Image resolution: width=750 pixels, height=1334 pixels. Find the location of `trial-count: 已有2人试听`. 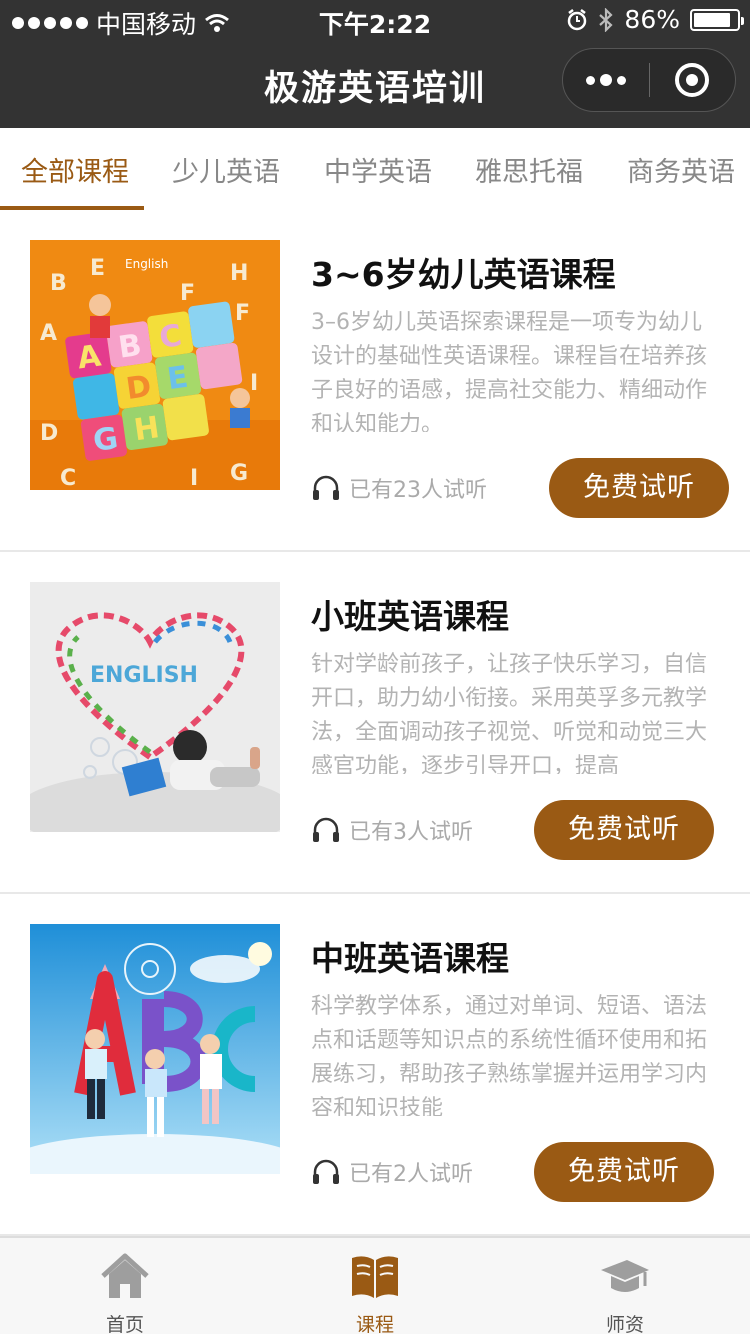

trial-count: 已有2人试听 is located at coordinates (392, 1172).